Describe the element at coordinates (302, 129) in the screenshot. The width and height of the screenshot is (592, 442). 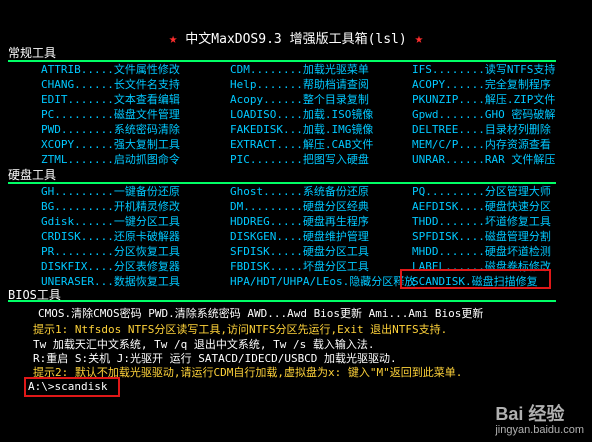
I see `tool-entry: FAKEDISK...加载.IMG镜像` at that location.